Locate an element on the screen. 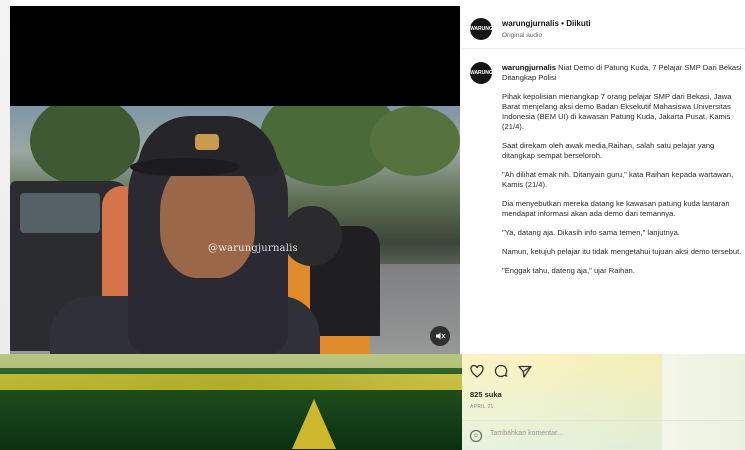  person-main-face is located at coordinates (207, 218).